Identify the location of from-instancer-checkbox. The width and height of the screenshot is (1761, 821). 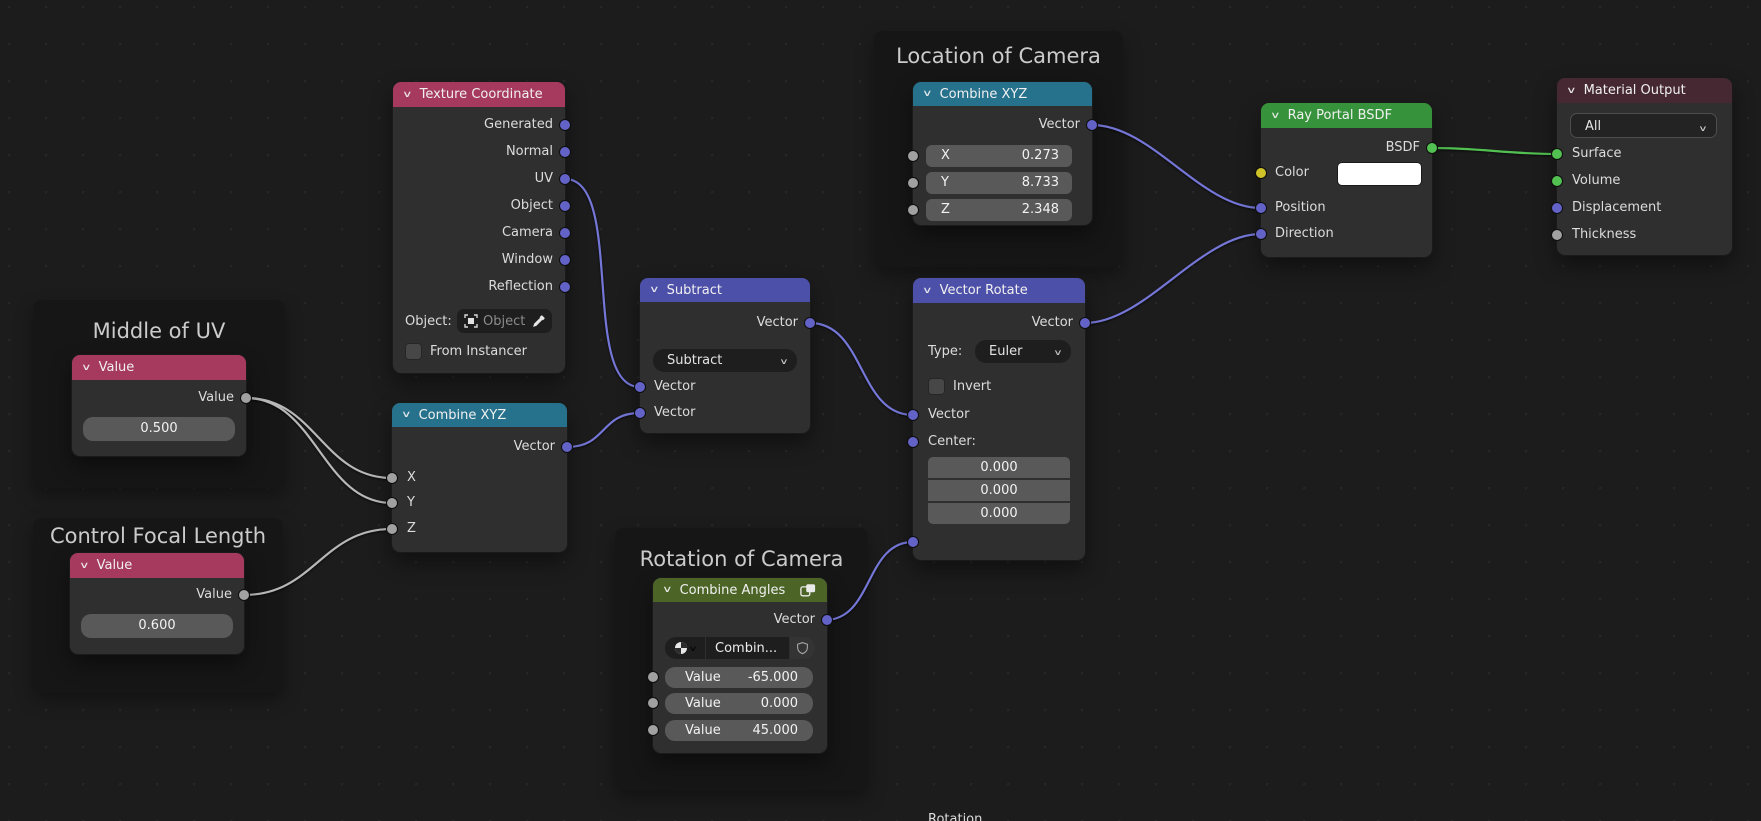
(413, 351).